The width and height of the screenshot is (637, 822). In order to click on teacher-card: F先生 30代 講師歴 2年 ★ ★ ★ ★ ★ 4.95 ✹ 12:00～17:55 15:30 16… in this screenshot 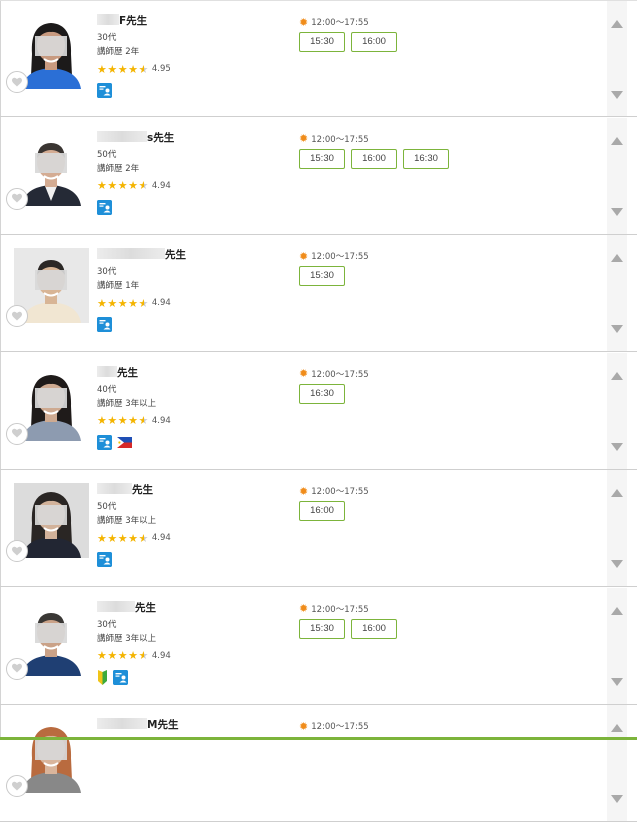, I will do `click(318, 58)`.